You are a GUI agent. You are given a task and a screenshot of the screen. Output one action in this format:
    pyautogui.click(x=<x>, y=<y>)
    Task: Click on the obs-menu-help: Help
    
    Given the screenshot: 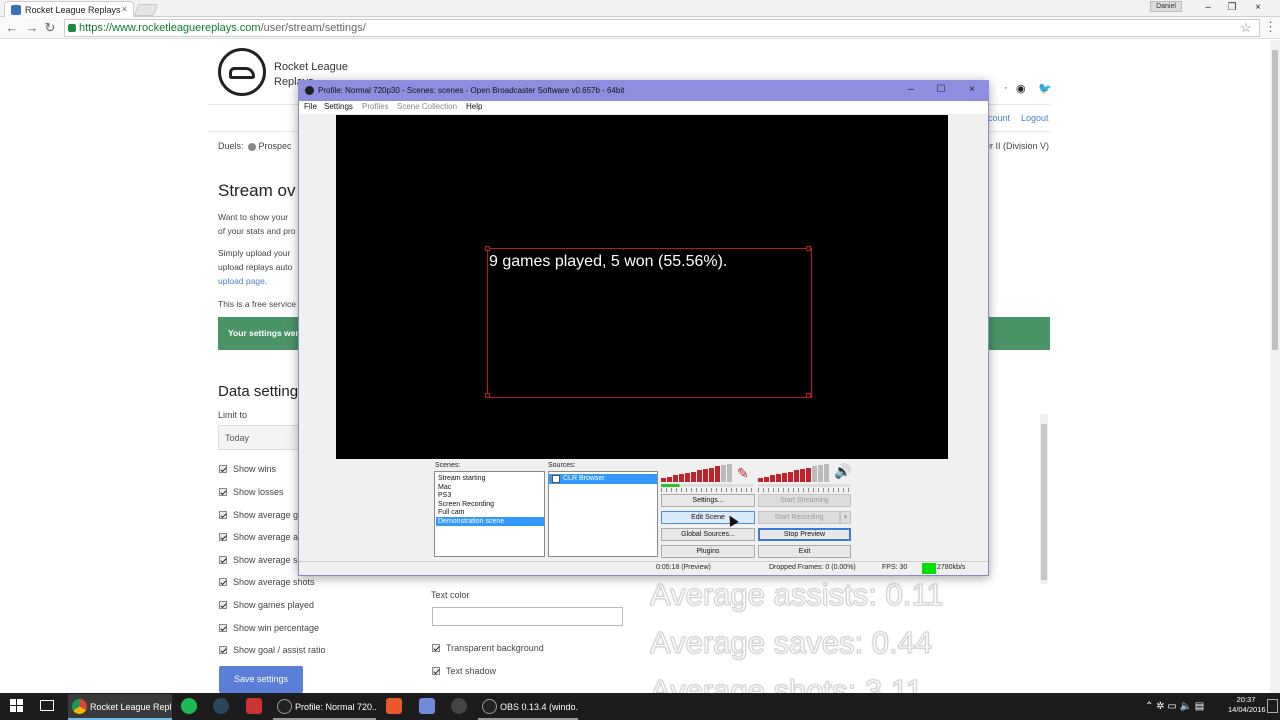 What is the action you would take?
    pyautogui.click(x=474, y=106)
    